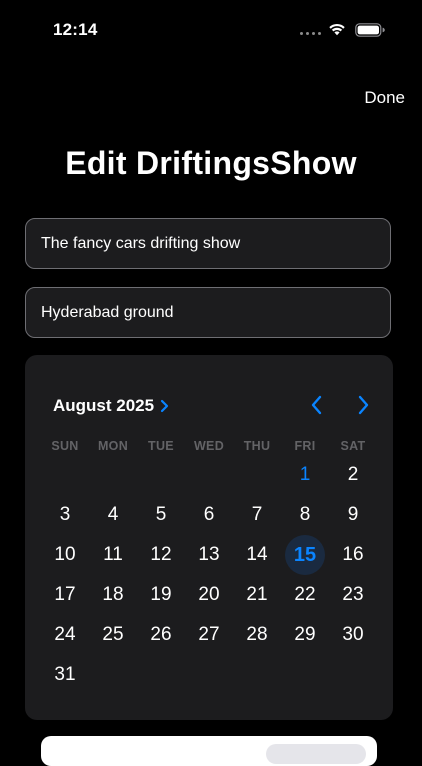 This screenshot has width=422, height=766. I want to click on day-number: 2, so click(353, 474).